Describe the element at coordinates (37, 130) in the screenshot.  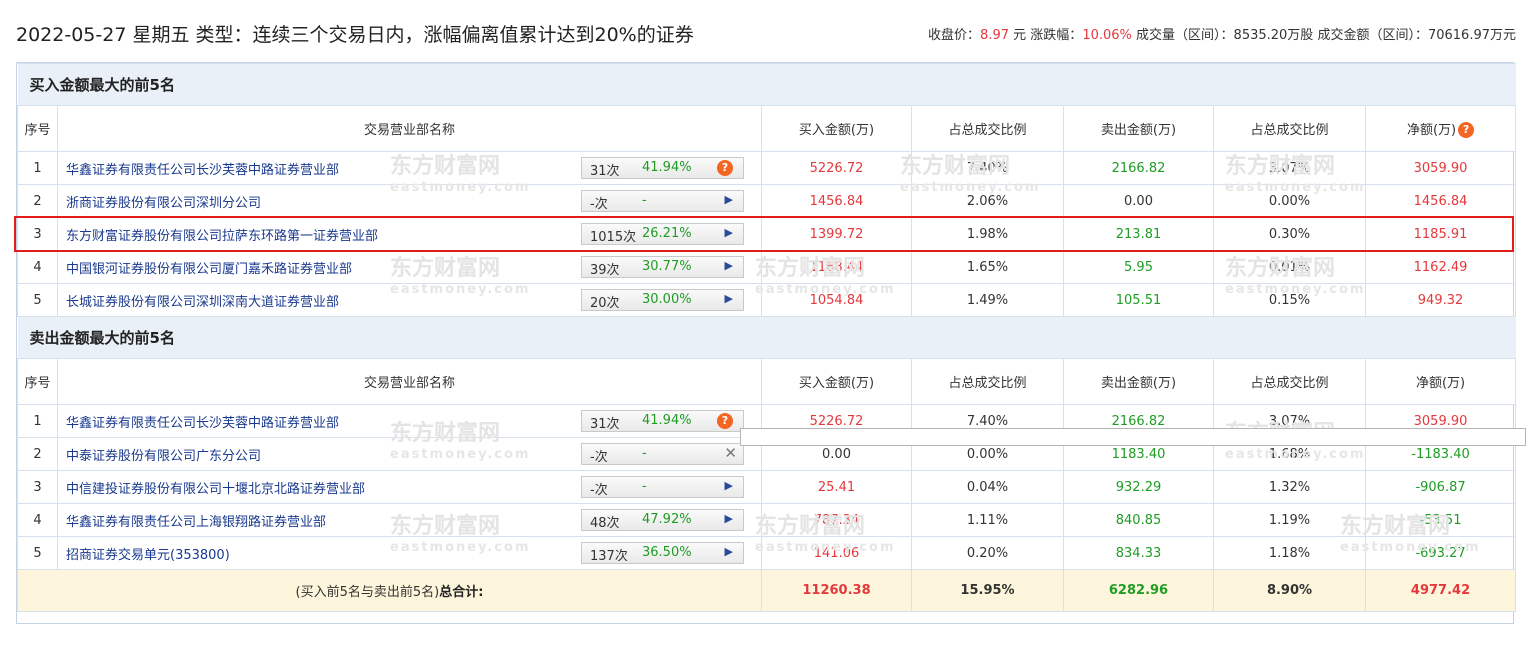
I see `column-header-label: 序号` at that location.